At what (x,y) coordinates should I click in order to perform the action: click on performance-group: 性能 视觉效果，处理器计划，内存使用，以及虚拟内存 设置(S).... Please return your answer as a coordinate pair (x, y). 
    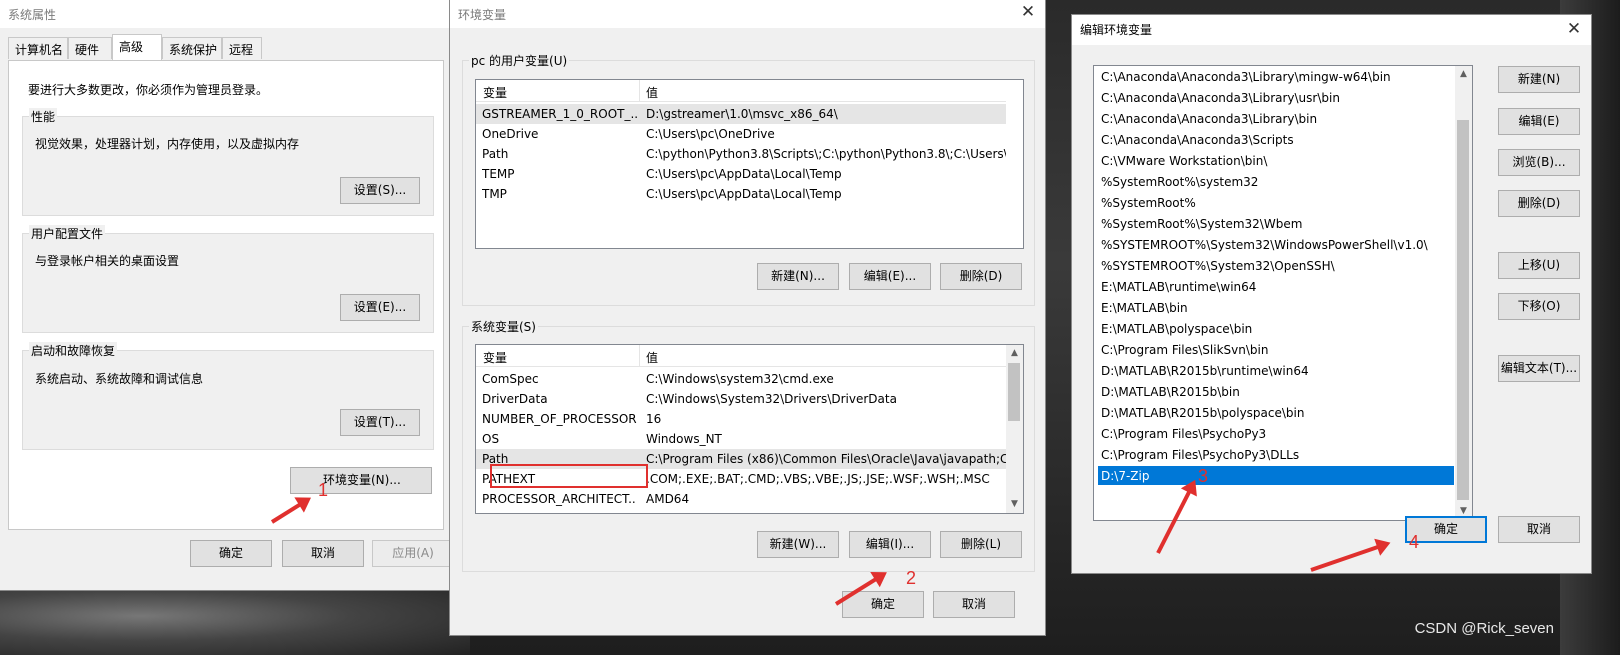
    Looking at the image, I should click on (228, 162).